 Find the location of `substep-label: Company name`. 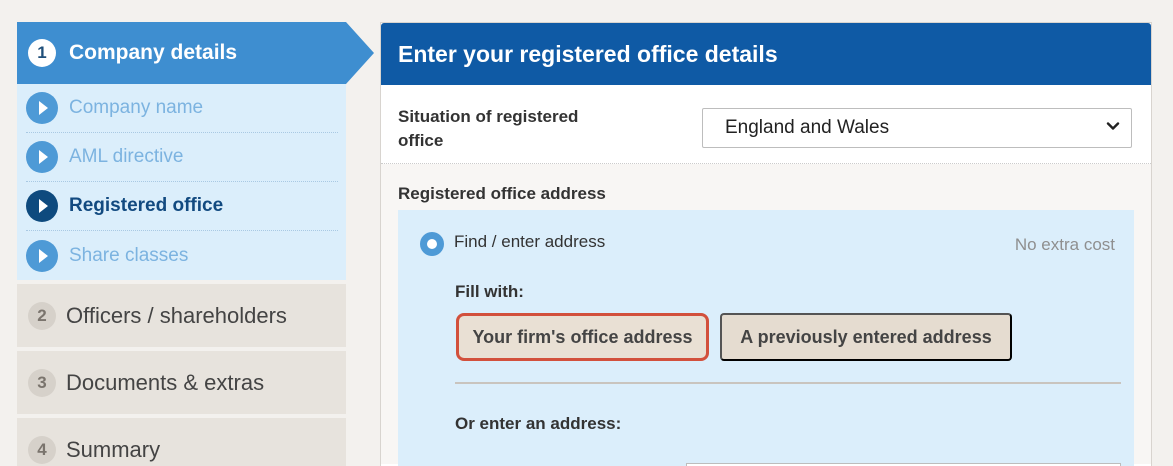

substep-label: Company name is located at coordinates (136, 107).